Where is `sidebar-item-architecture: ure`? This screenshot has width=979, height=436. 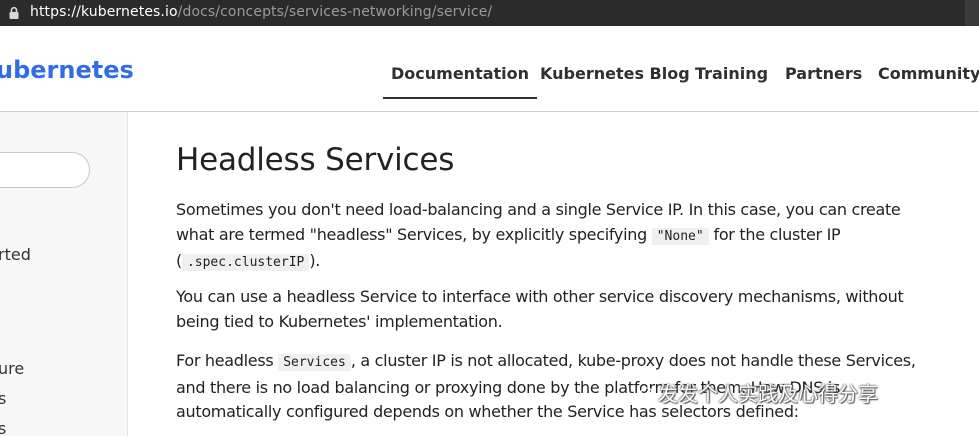 sidebar-item-architecture: ure is located at coordinates (12, 368).